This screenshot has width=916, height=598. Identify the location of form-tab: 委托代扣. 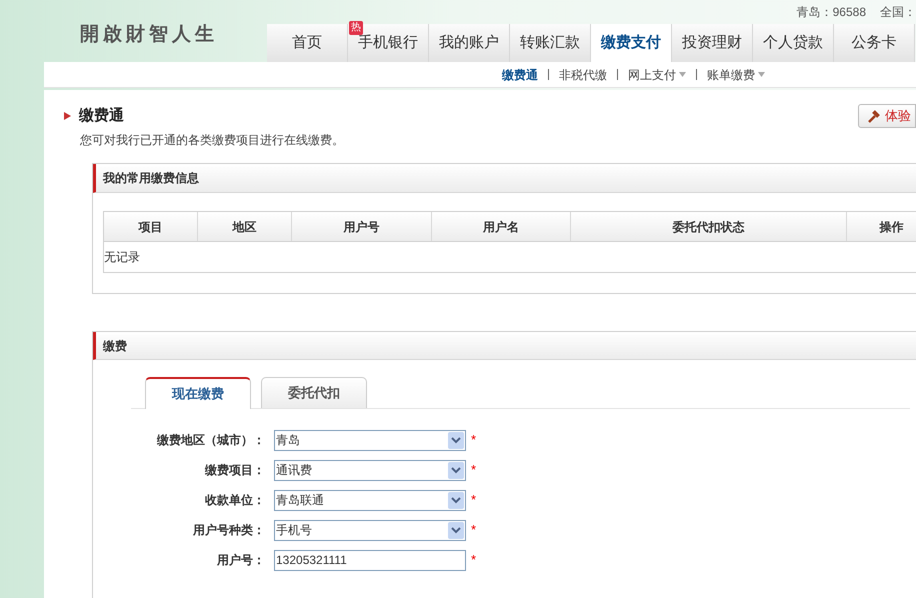
(314, 392).